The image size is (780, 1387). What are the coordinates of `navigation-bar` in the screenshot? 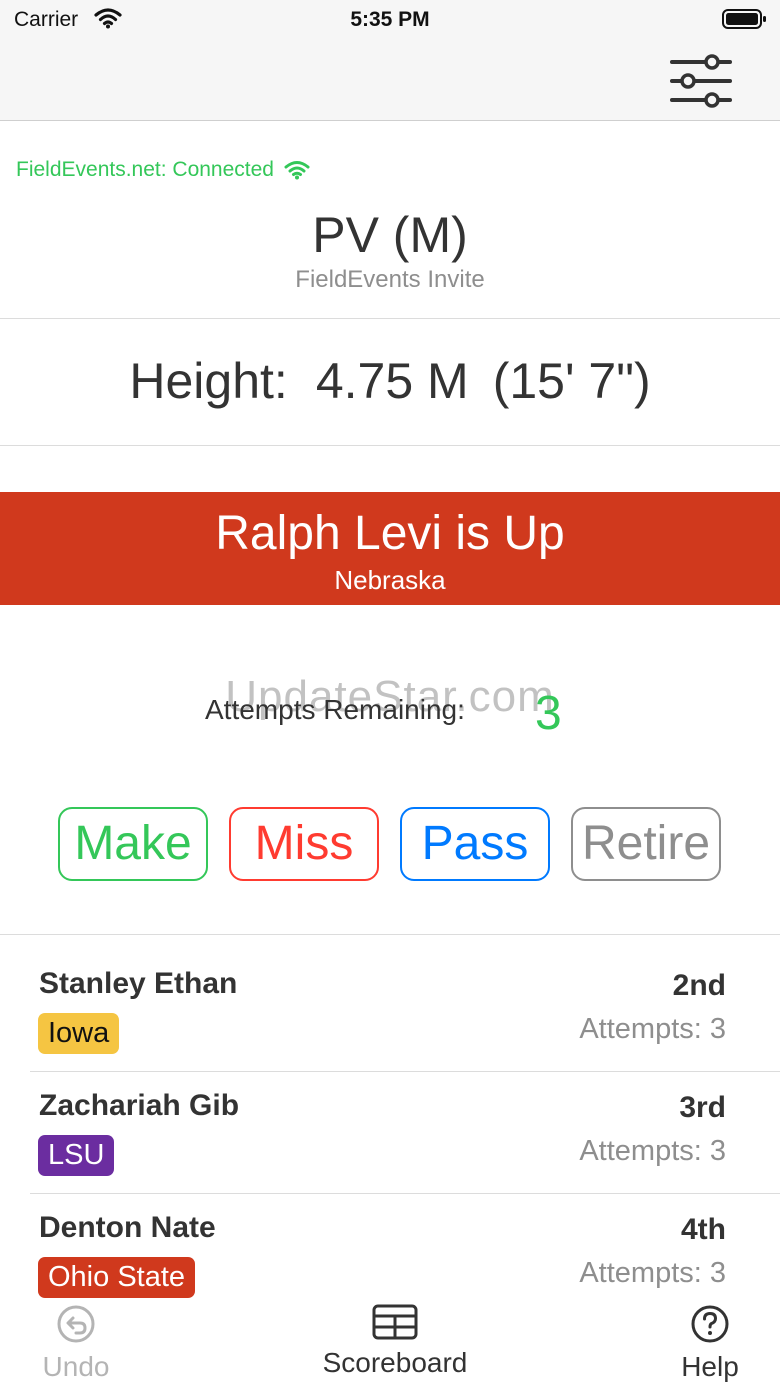 It's located at (390, 80).